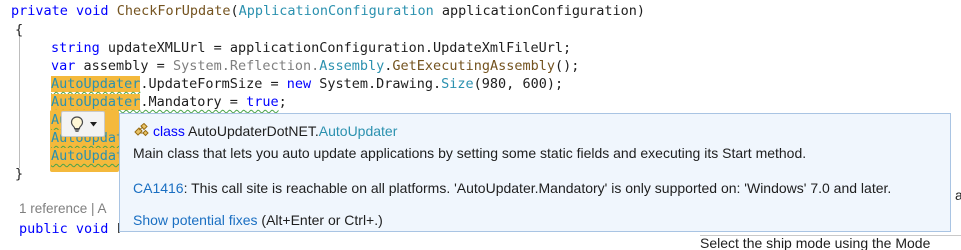 The height and width of the screenshot is (250, 961). What do you see at coordinates (19, 30) in the screenshot?
I see `code-line-open-brace: {` at bounding box center [19, 30].